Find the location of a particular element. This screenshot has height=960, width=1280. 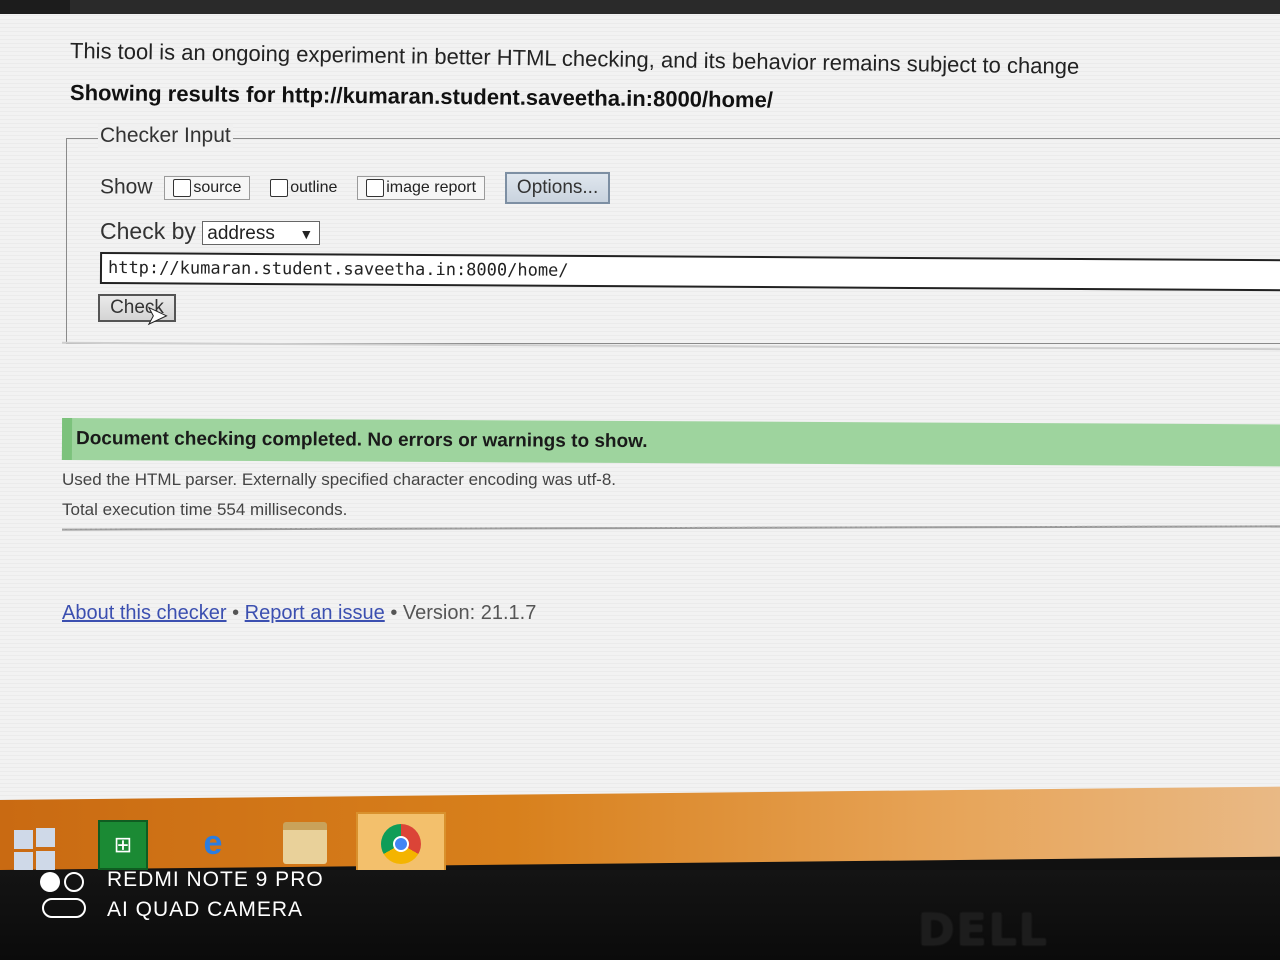

execution-time: Total execution time 554 milliseconds. is located at coordinates (205, 509).